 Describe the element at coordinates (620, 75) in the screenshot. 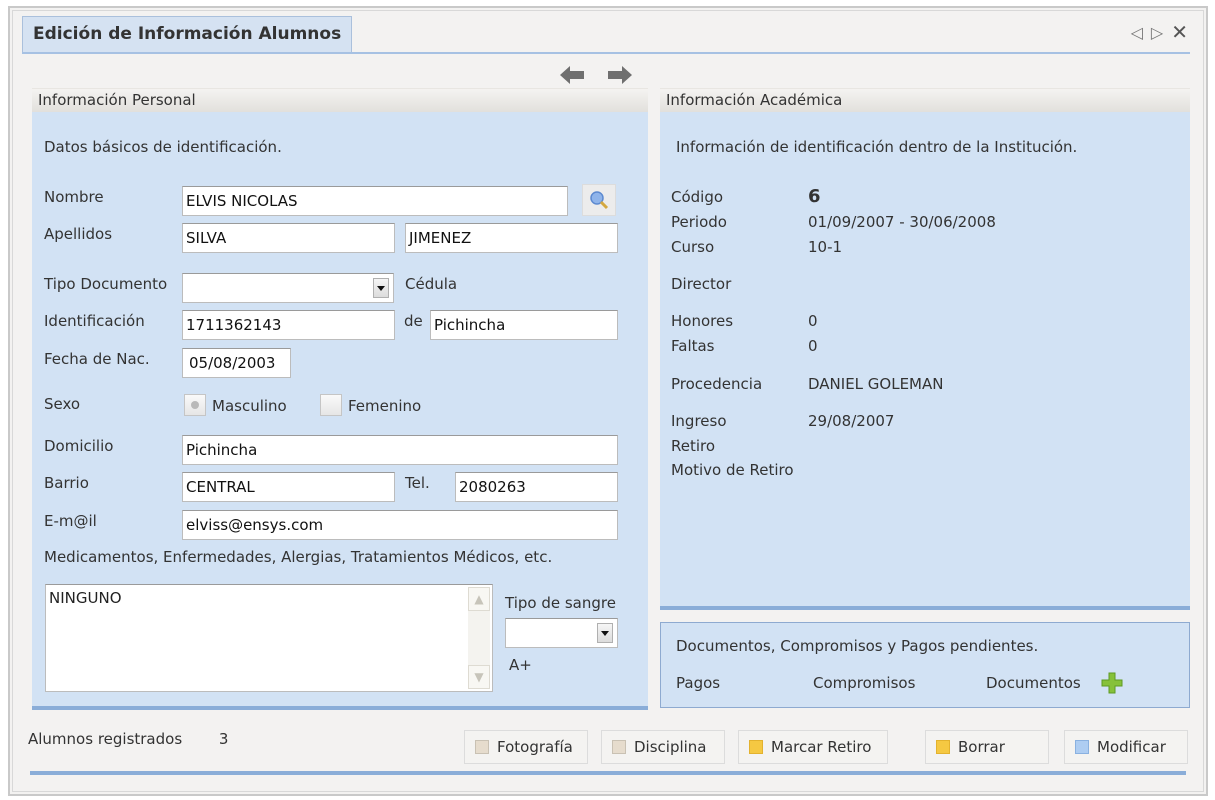

I see `arrow-right-icon` at that location.